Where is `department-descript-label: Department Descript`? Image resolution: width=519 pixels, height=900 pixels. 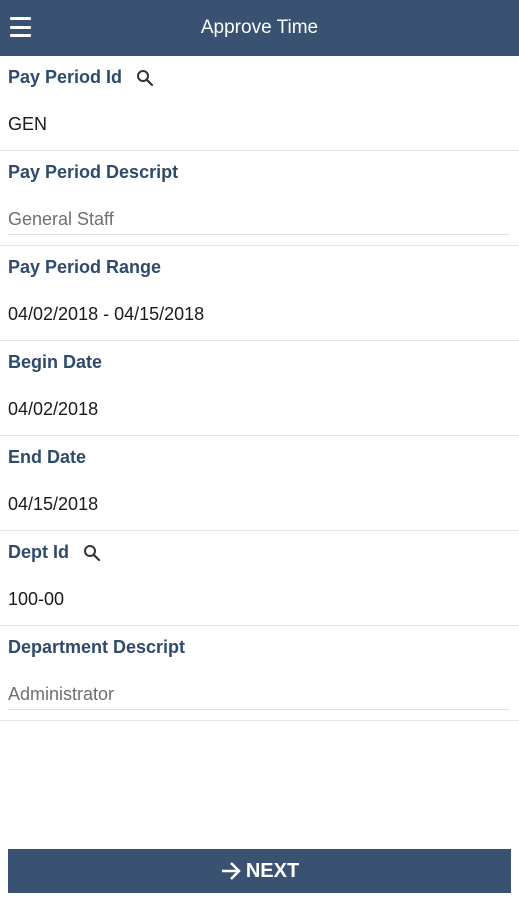
department-descript-label: Department Descript is located at coordinates (97, 647).